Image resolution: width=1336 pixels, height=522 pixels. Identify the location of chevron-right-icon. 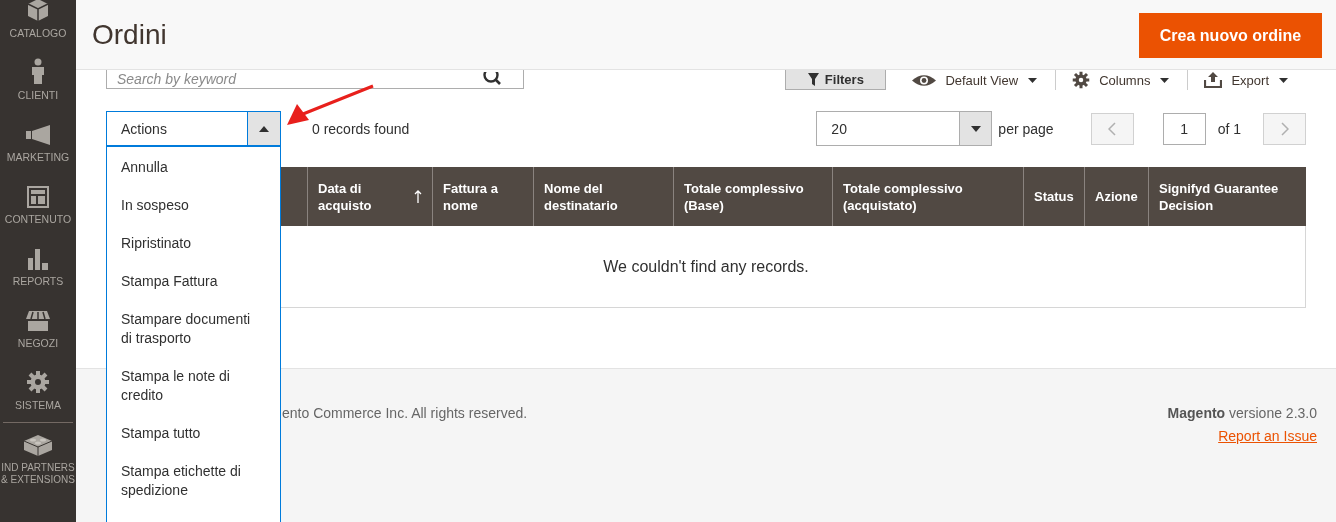
(1284, 128).